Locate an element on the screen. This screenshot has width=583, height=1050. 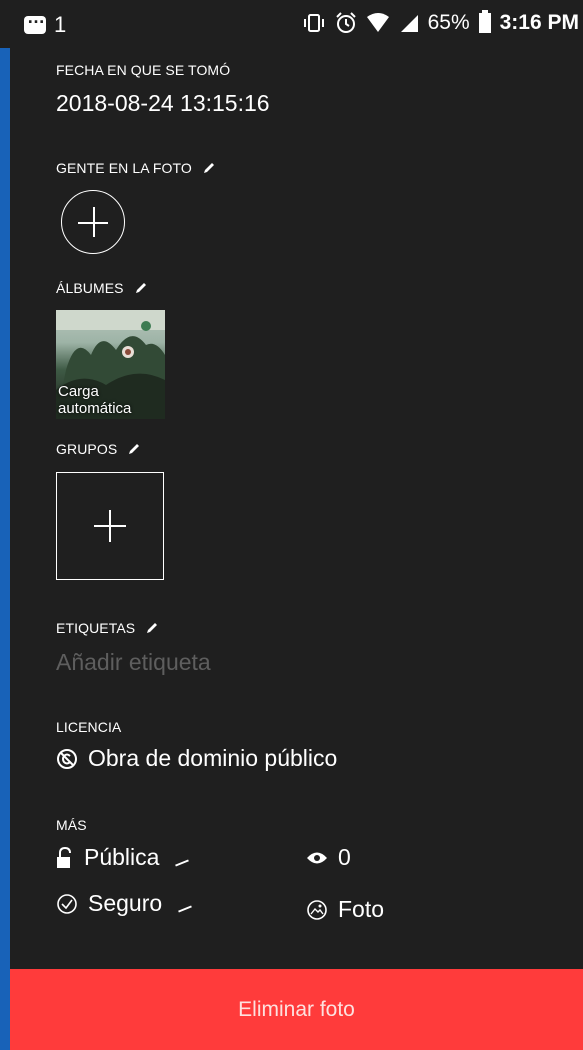
content-type-value: Foto is located at coordinates (361, 909).